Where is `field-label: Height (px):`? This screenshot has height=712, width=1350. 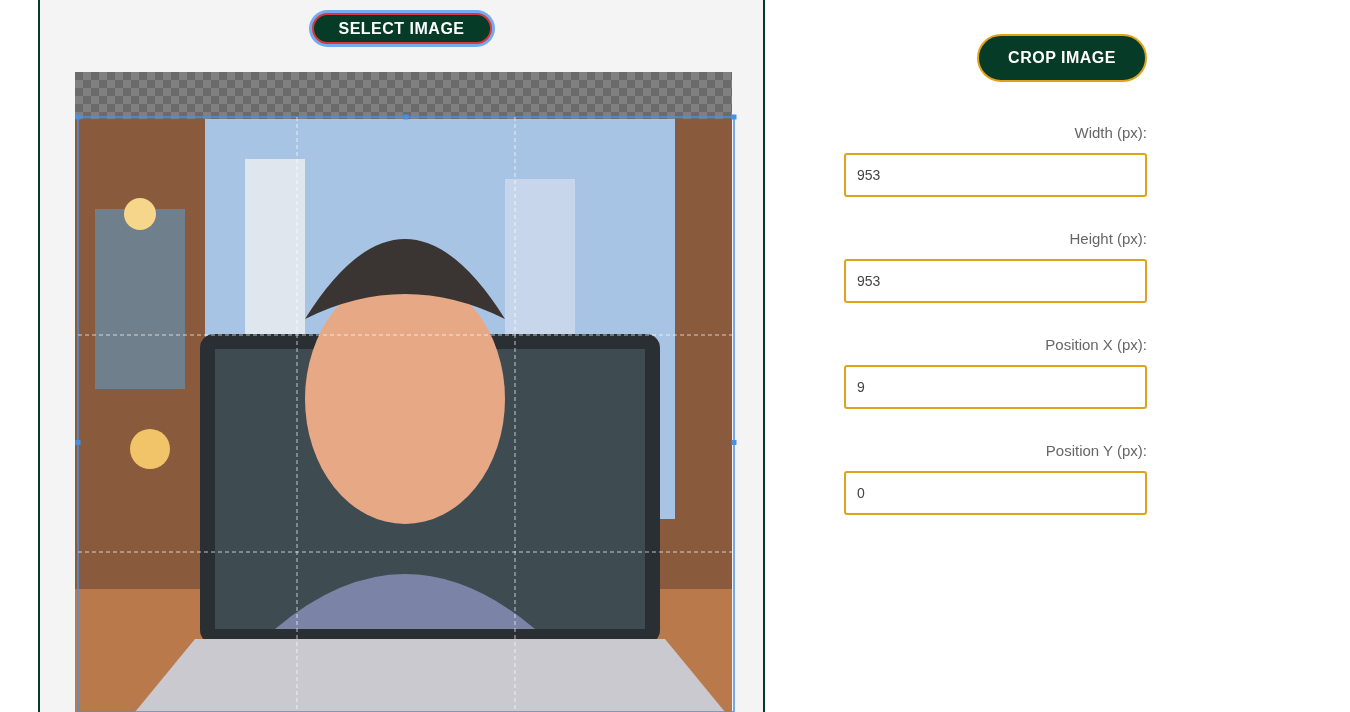 field-label: Height (px): is located at coordinates (1108, 239).